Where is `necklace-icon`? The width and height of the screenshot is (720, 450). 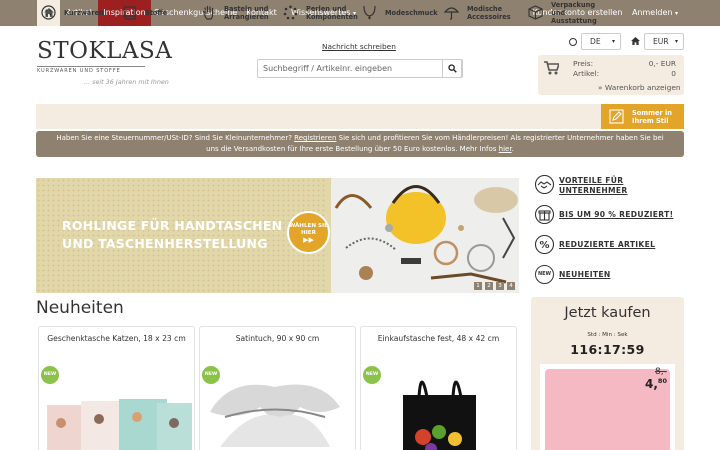 necklace-icon is located at coordinates (369, 12).